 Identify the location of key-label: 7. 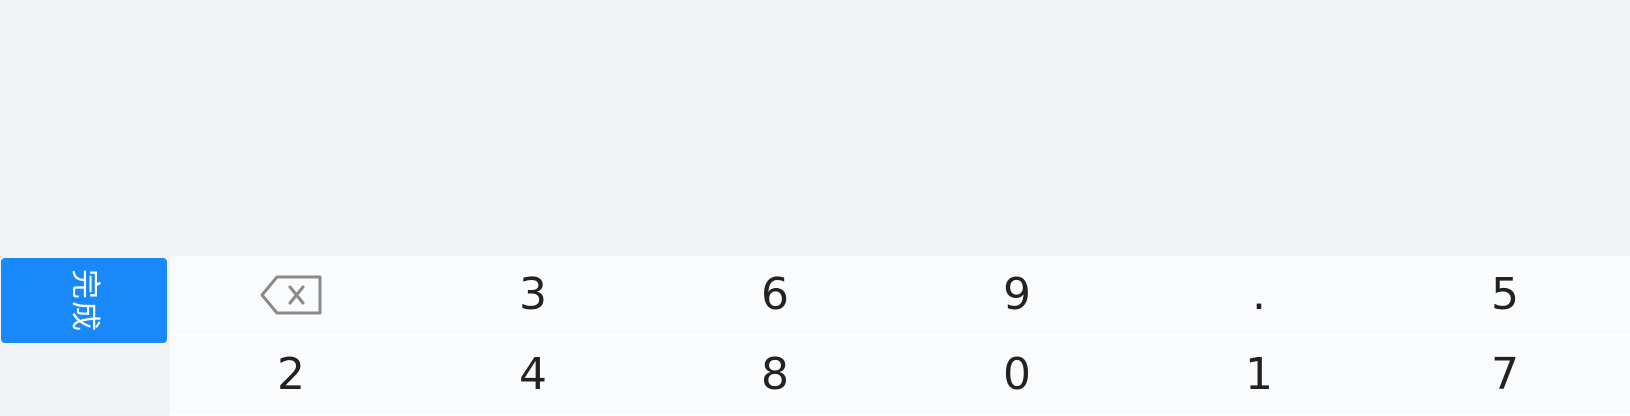
(1505, 374).